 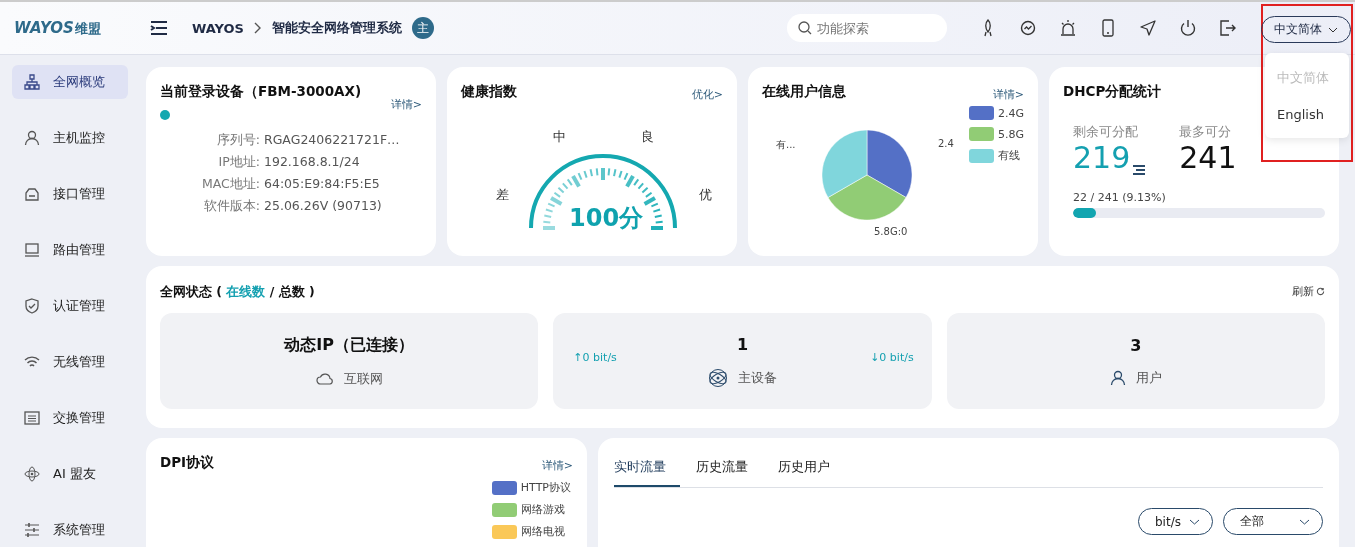 What do you see at coordinates (70, 250) in the screenshot?
I see `sidebar-item: 路由管理` at bounding box center [70, 250].